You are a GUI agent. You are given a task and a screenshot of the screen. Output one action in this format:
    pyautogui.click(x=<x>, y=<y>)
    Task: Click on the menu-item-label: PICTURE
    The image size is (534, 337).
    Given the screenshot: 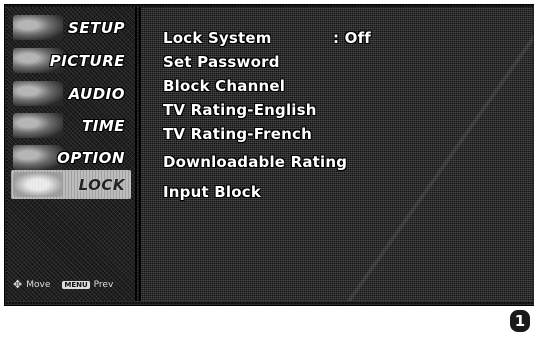 What is the action you would take?
    pyautogui.click(x=87, y=60)
    